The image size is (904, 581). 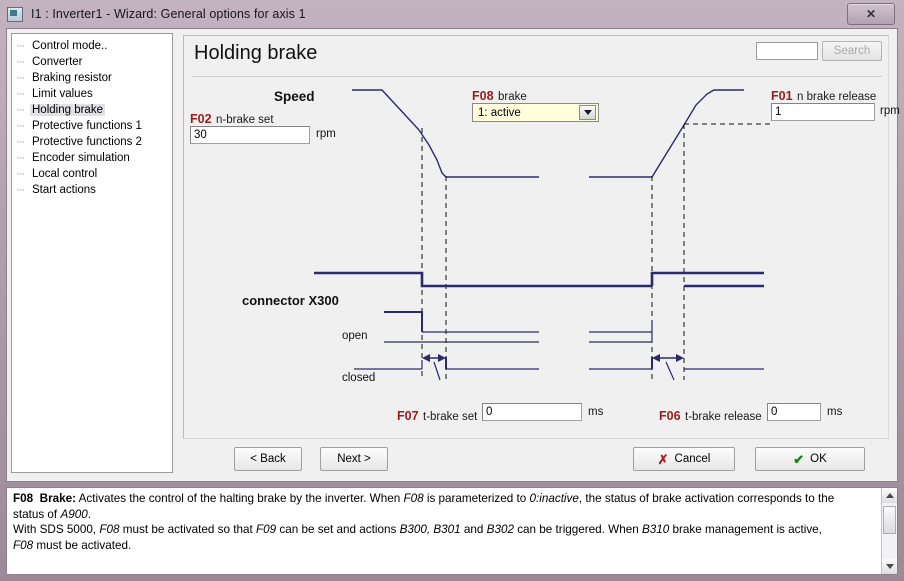 What do you see at coordinates (67, 110) in the screenshot?
I see `sidebar-item-label: Holding brake` at bounding box center [67, 110].